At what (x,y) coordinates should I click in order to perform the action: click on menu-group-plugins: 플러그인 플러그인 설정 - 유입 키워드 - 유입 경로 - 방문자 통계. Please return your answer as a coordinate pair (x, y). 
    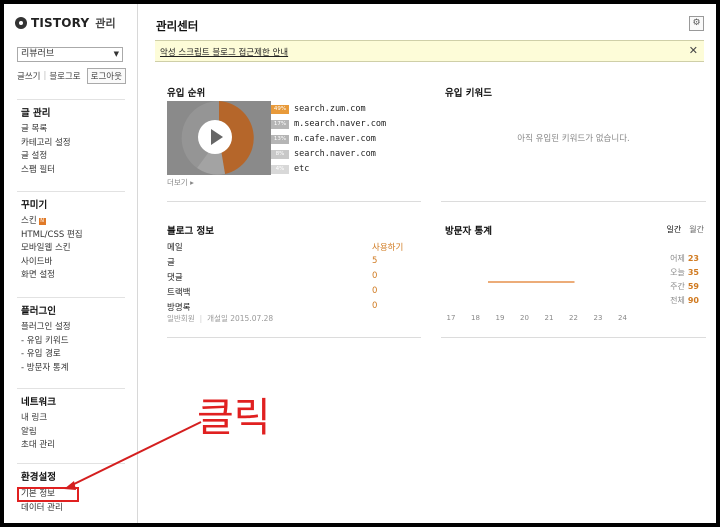
    Looking at the image, I should click on (71, 336).